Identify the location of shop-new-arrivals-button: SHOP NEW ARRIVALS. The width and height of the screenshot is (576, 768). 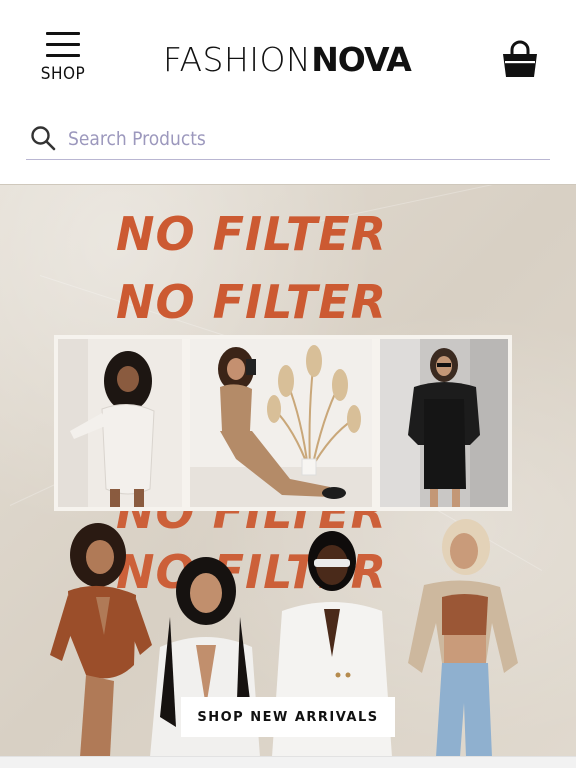
(288, 717).